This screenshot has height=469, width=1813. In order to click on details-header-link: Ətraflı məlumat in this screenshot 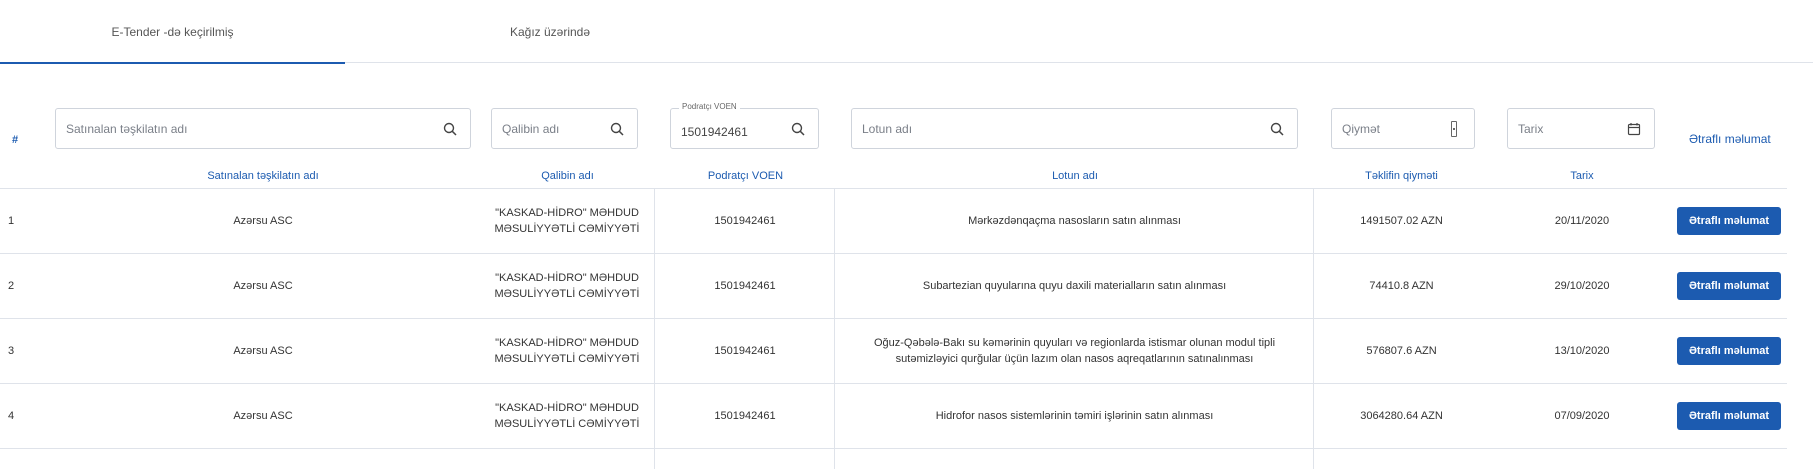, I will do `click(1730, 139)`.